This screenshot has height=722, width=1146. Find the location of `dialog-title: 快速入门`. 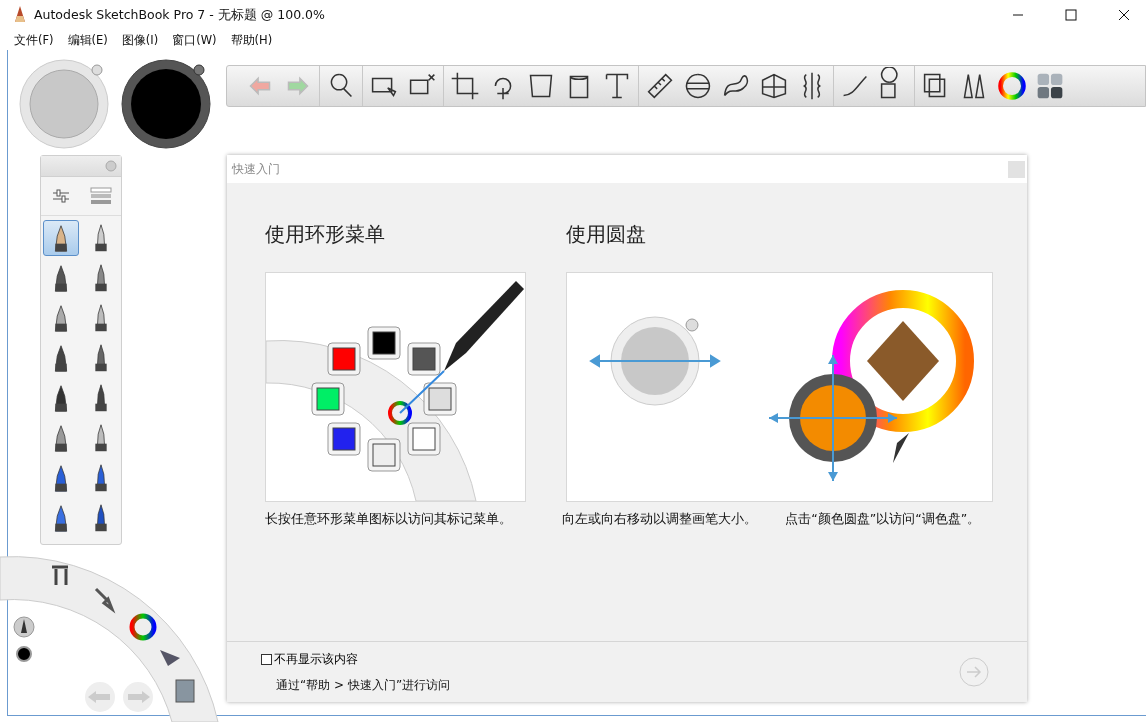

dialog-title: 快速入门 is located at coordinates (256, 169).